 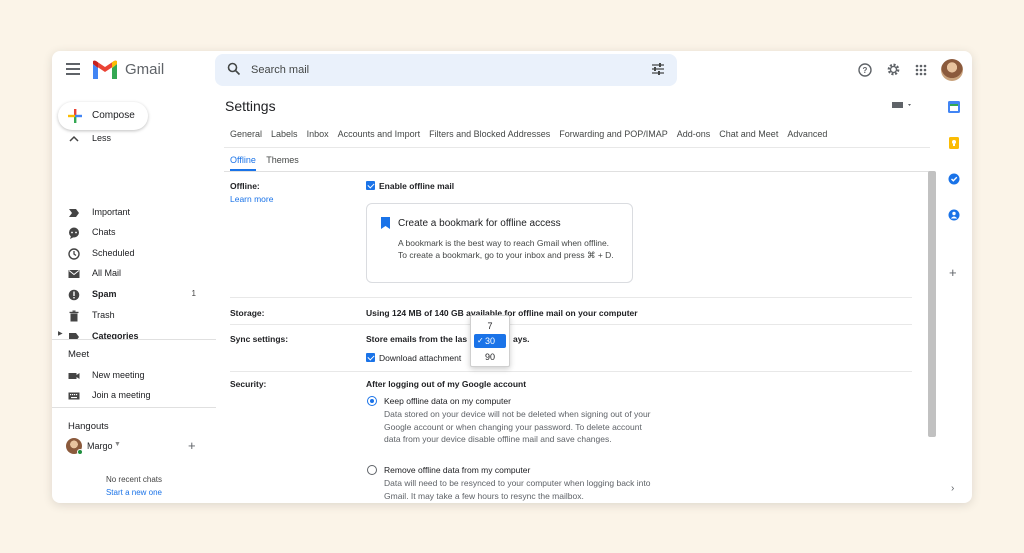 What do you see at coordinates (748, 134) in the screenshot?
I see `tab-chat-and-meet: Chat and Meet` at bounding box center [748, 134].